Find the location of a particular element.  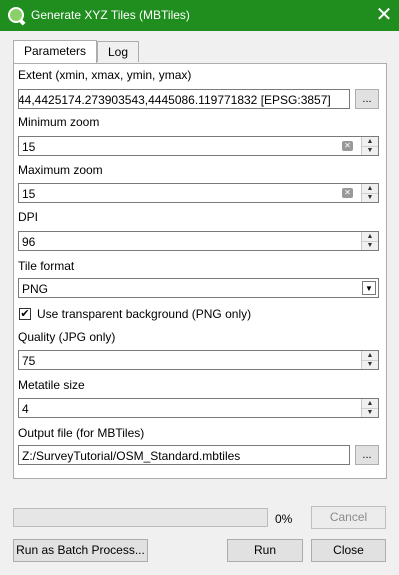

transparent-label: Use transparent background (PNG only) is located at coordinates (144, 314).